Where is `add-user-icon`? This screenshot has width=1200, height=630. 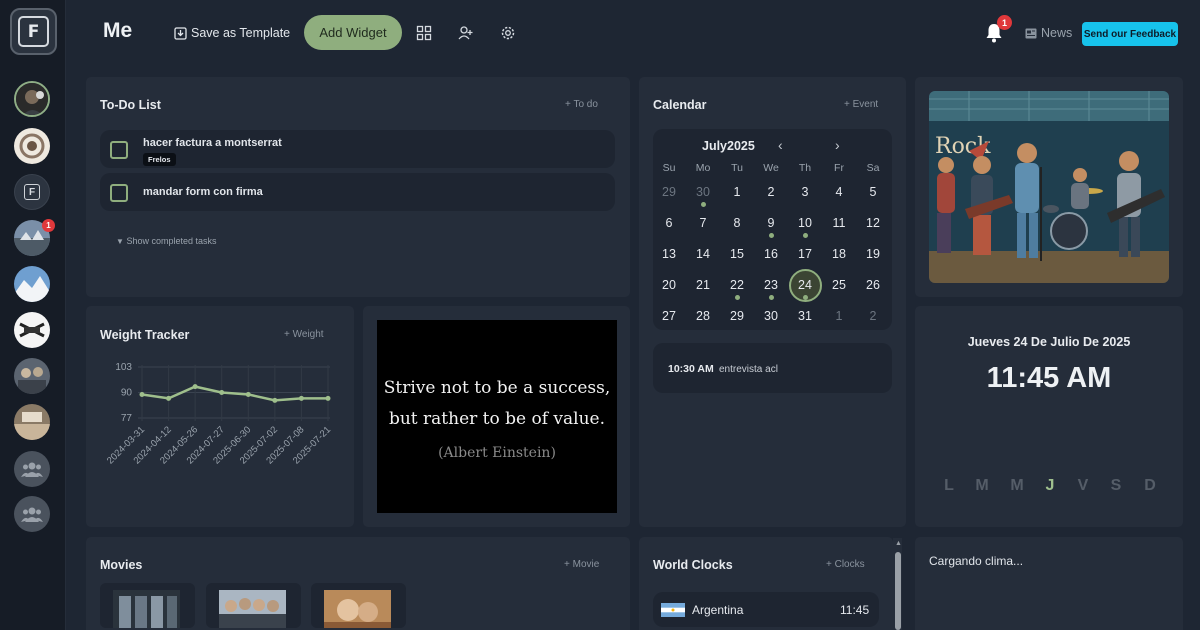 add-user-icon is located at coordinates (466, 33).